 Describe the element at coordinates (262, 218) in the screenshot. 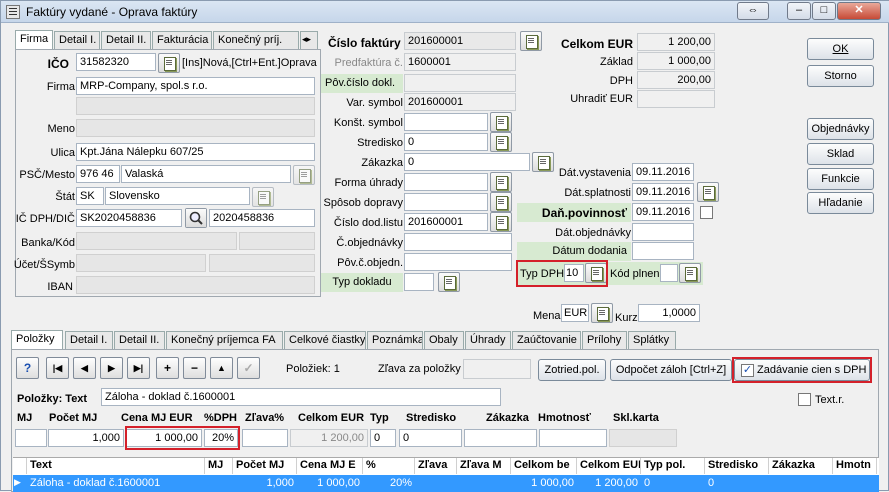

I see `dic-field: 2020458836` at that location.